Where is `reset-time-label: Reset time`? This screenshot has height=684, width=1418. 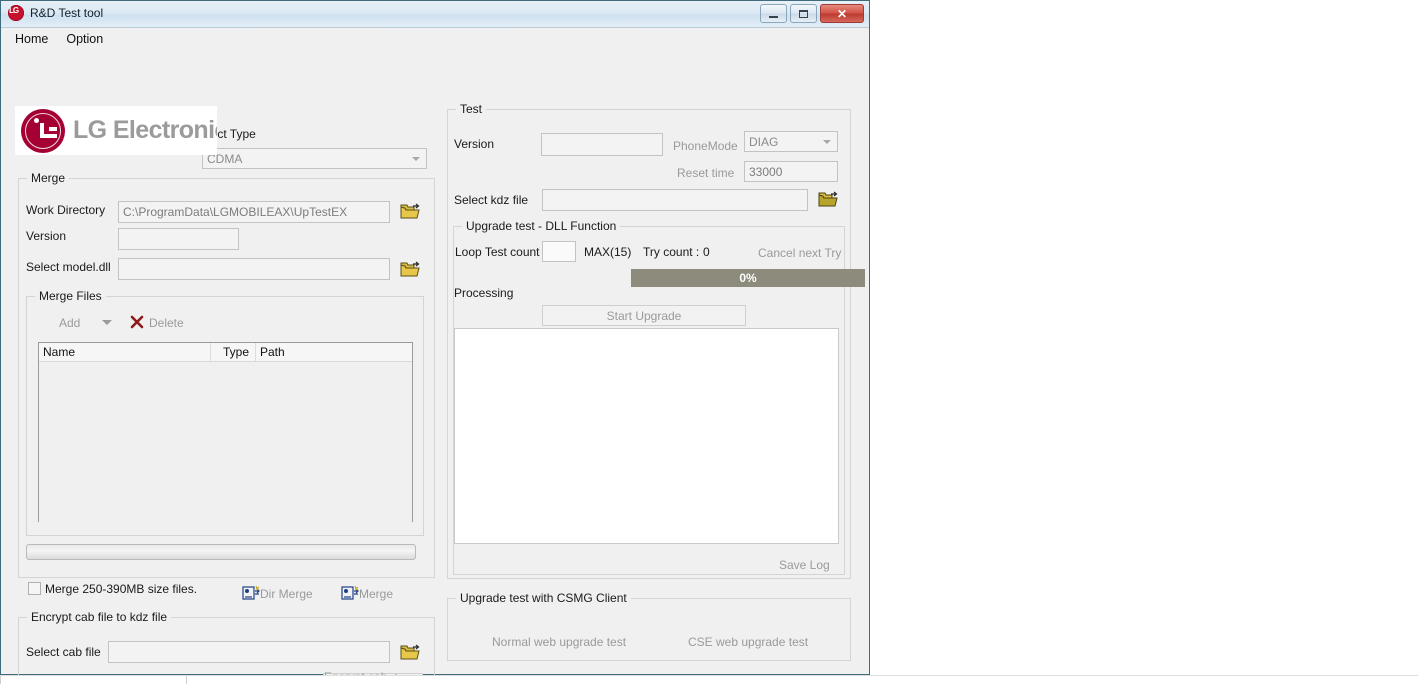 reset-time-label: Reset time is located at coordinates (706, 173).